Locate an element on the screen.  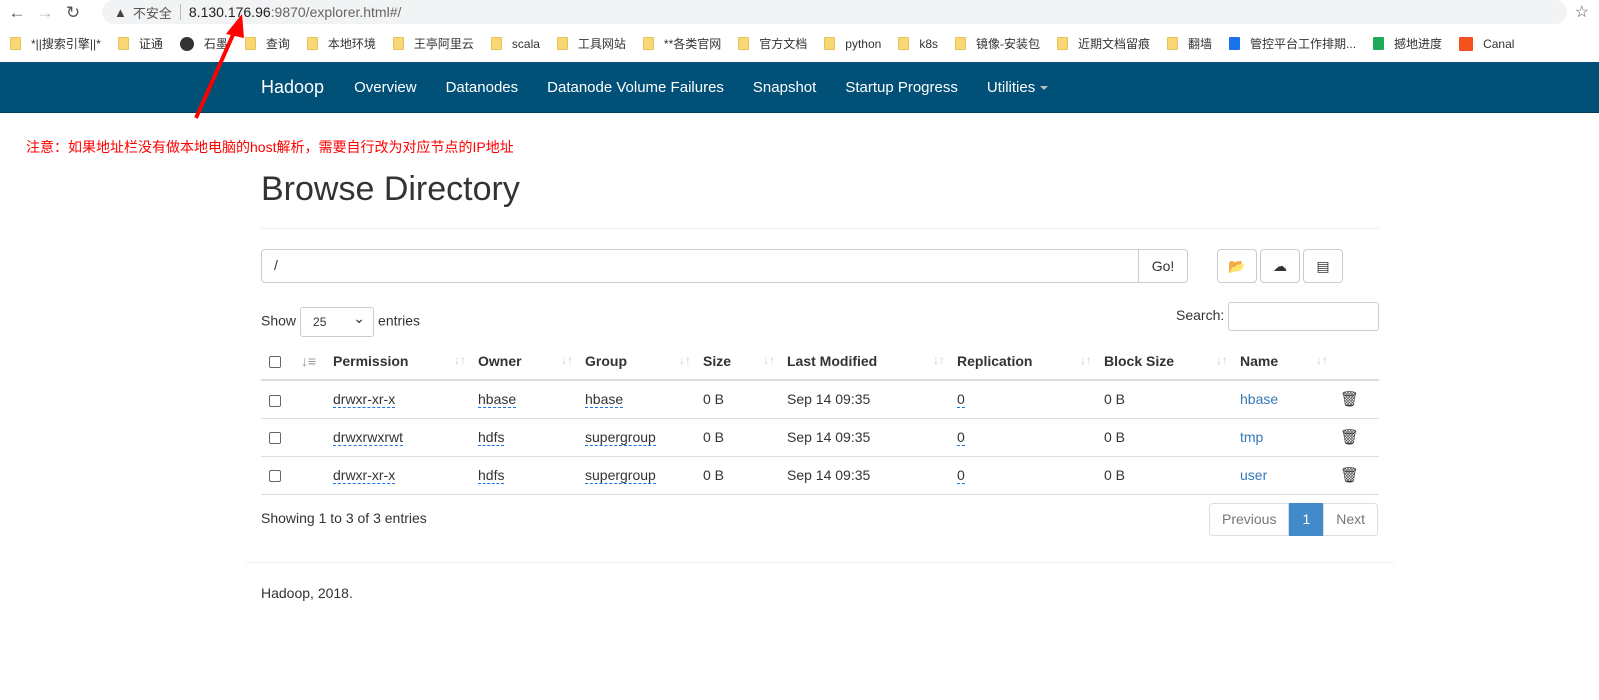
name-link: user is located at coordinates (1253, 475).